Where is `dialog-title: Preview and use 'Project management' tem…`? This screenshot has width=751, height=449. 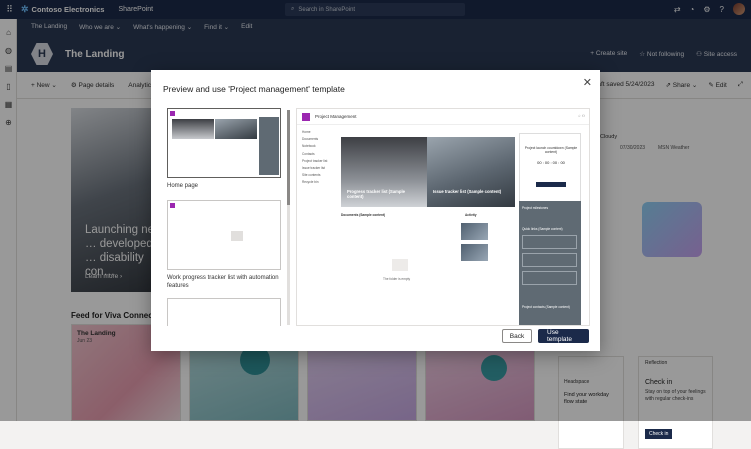 dialog-title: Preview and use 'Project management' tem… is located at coordinates (254, 89).